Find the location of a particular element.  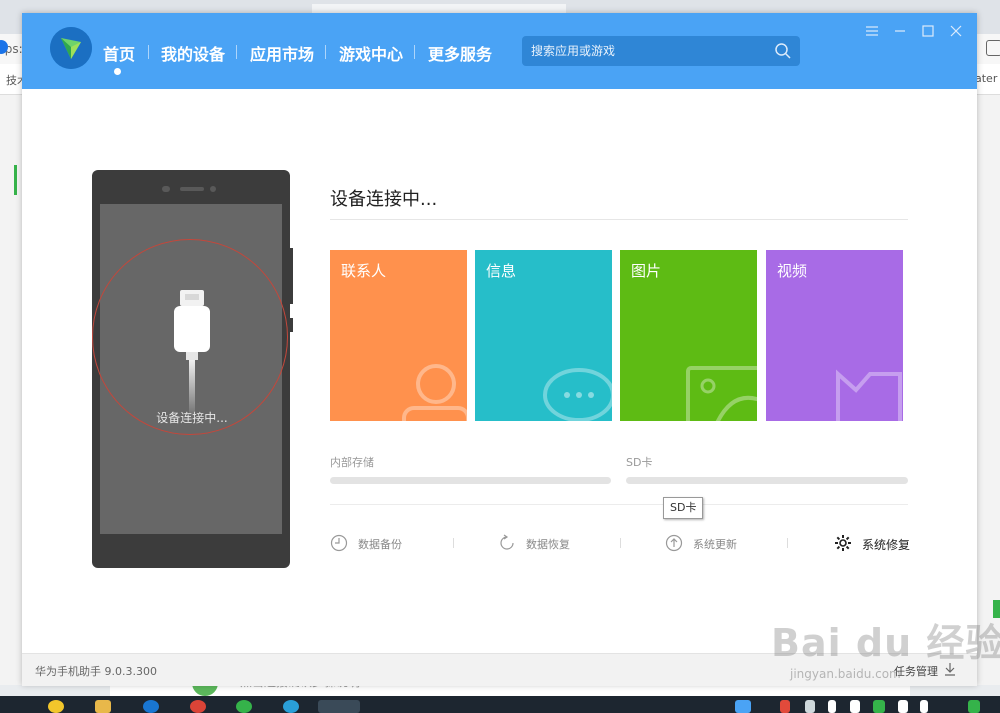

hisuite-logo-icon is located at coordinates (71, 48).